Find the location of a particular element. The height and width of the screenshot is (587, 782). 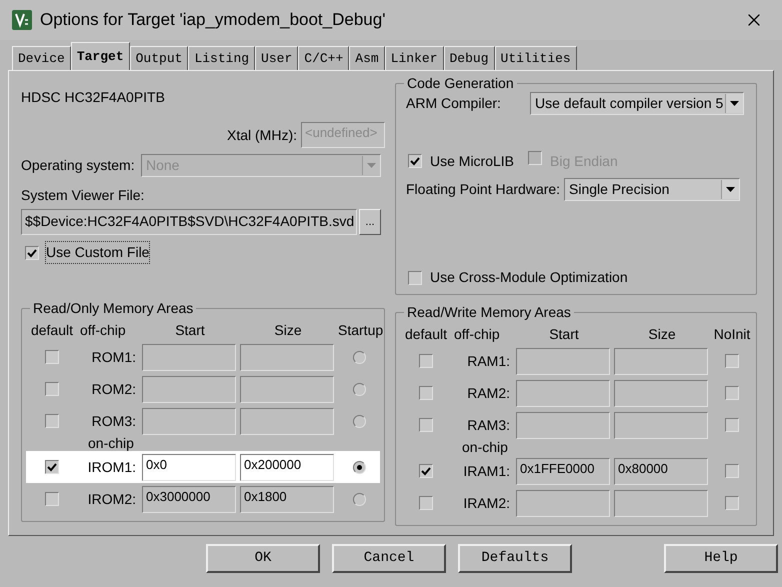

start-field: 0x0 is located at coordinates (189, 467).